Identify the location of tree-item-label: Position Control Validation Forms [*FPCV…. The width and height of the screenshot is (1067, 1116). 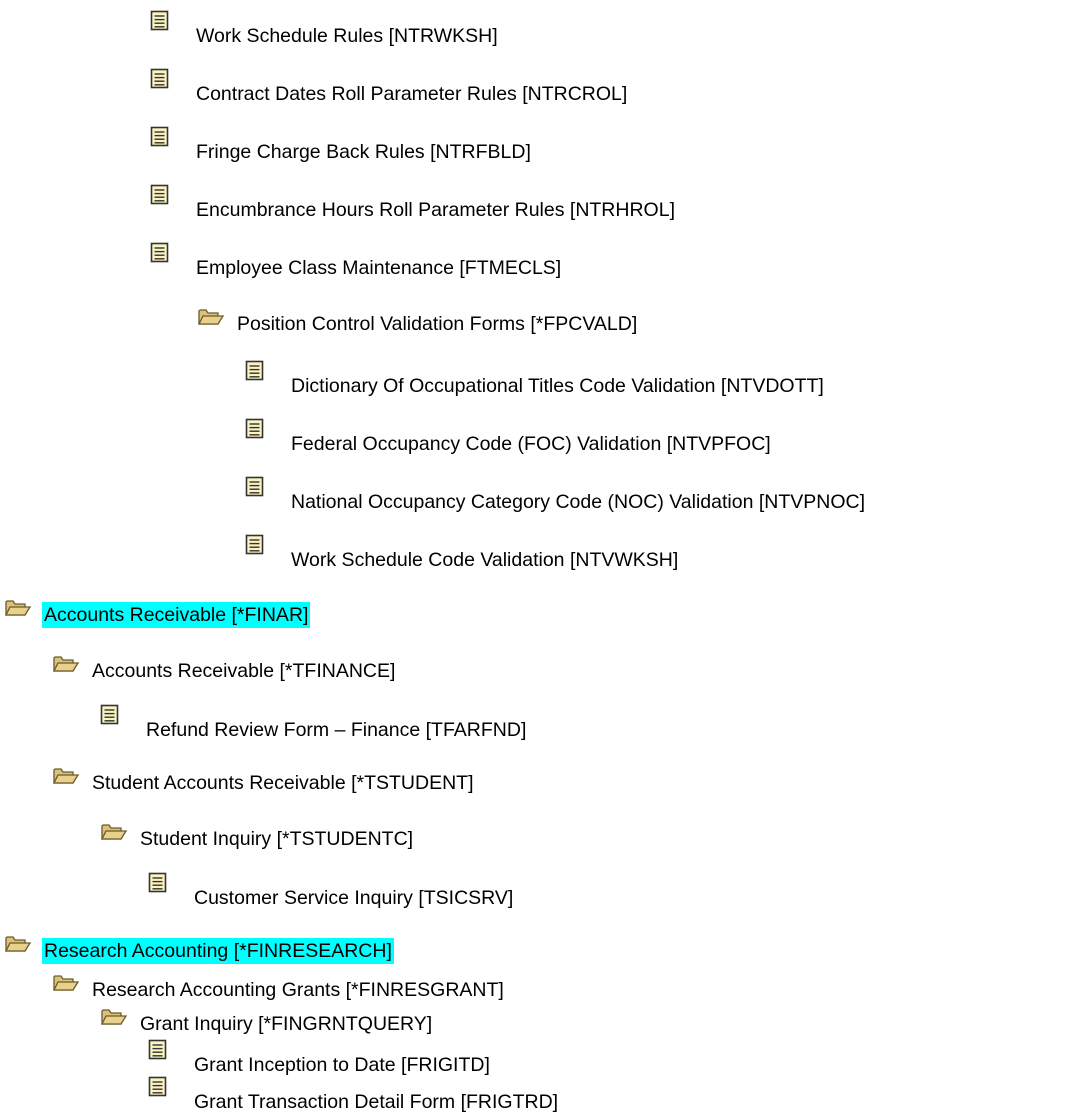
(437, 324).